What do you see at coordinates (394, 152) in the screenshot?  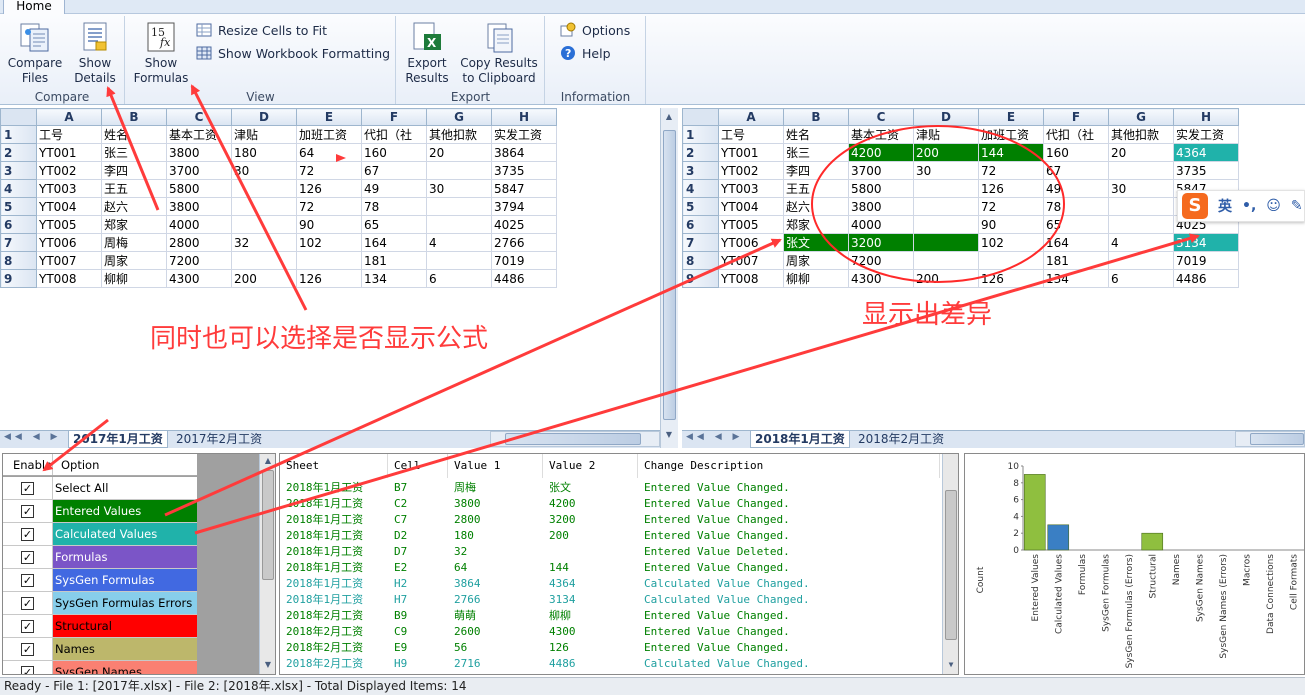 I see `cell: 160` at bounding box center [394, 152].